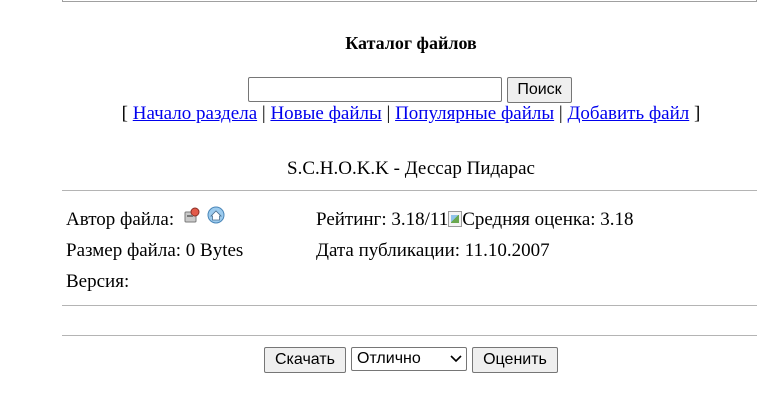 The height and width of the screenshot is (407, 775). What do you see at coordinates (539, 90) in the screenshot?
I see `search-button: Поиск` at bounding box center [539, 90].